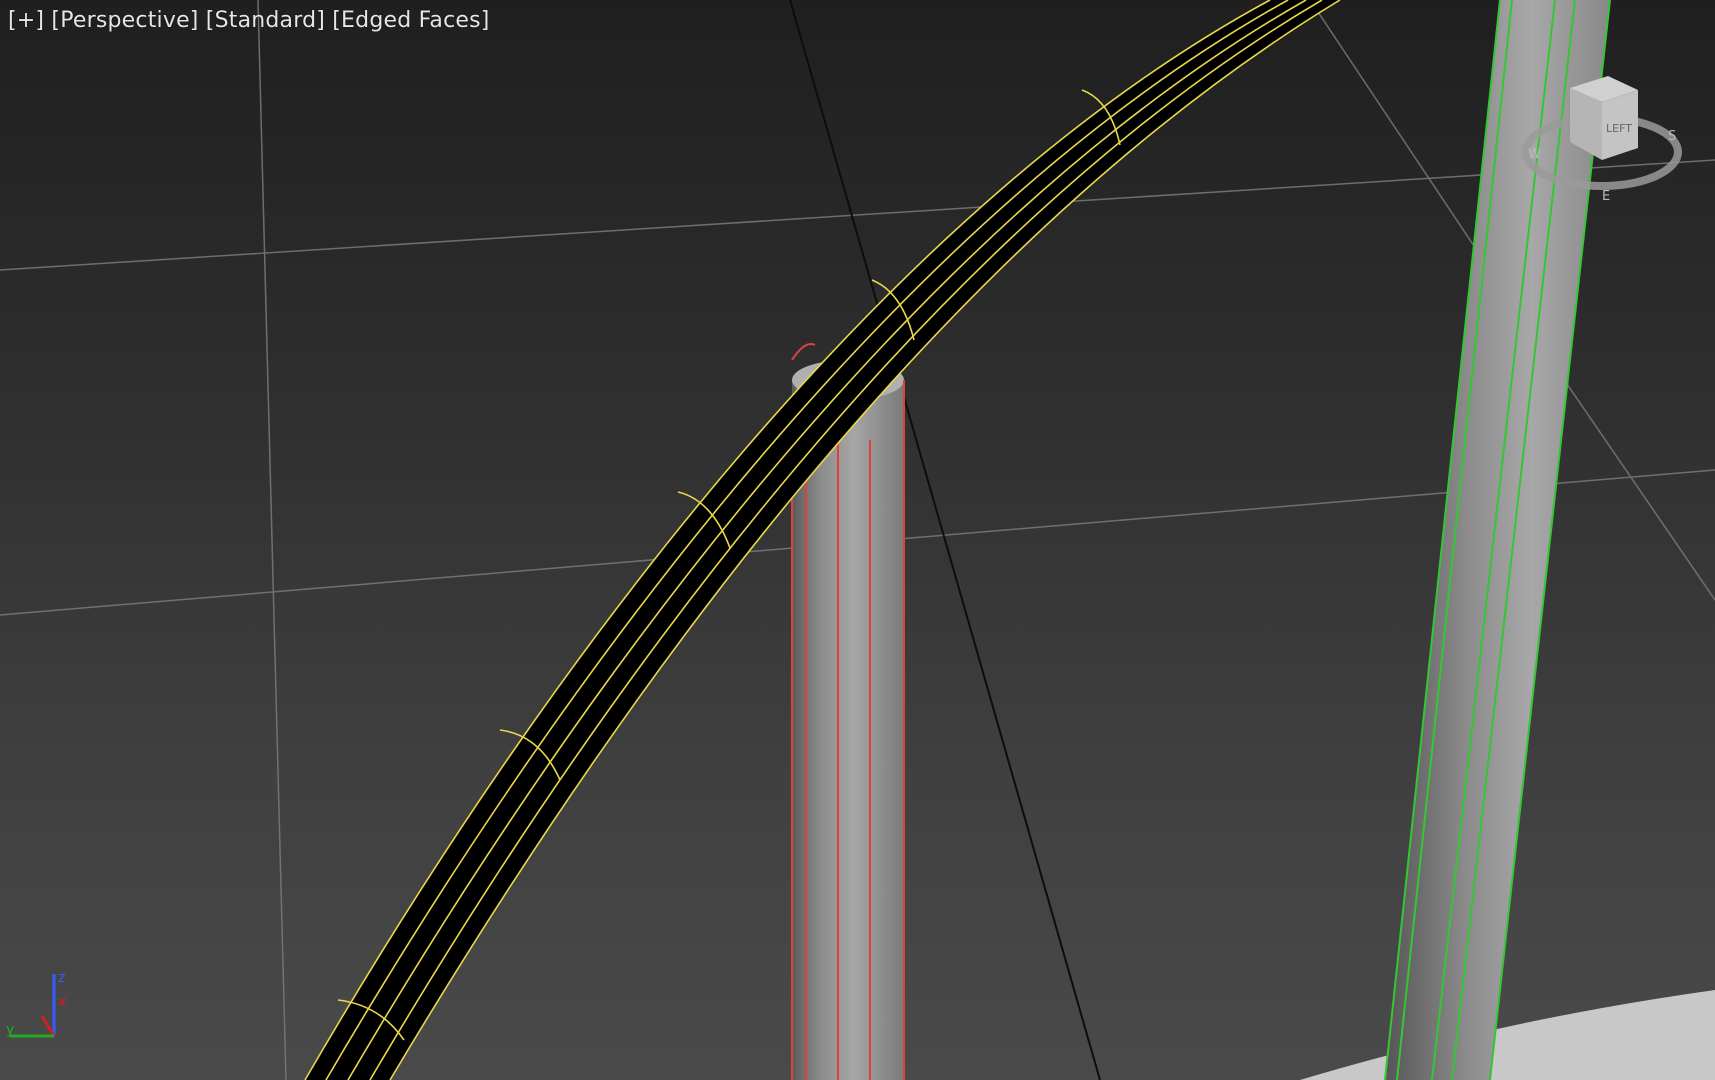 This screenshot has height=1080, width=1715. Describe the element at coordinates (410, 20) in the screenshot. I see `viewport-display-menu: [Edged Faces]` at that location.